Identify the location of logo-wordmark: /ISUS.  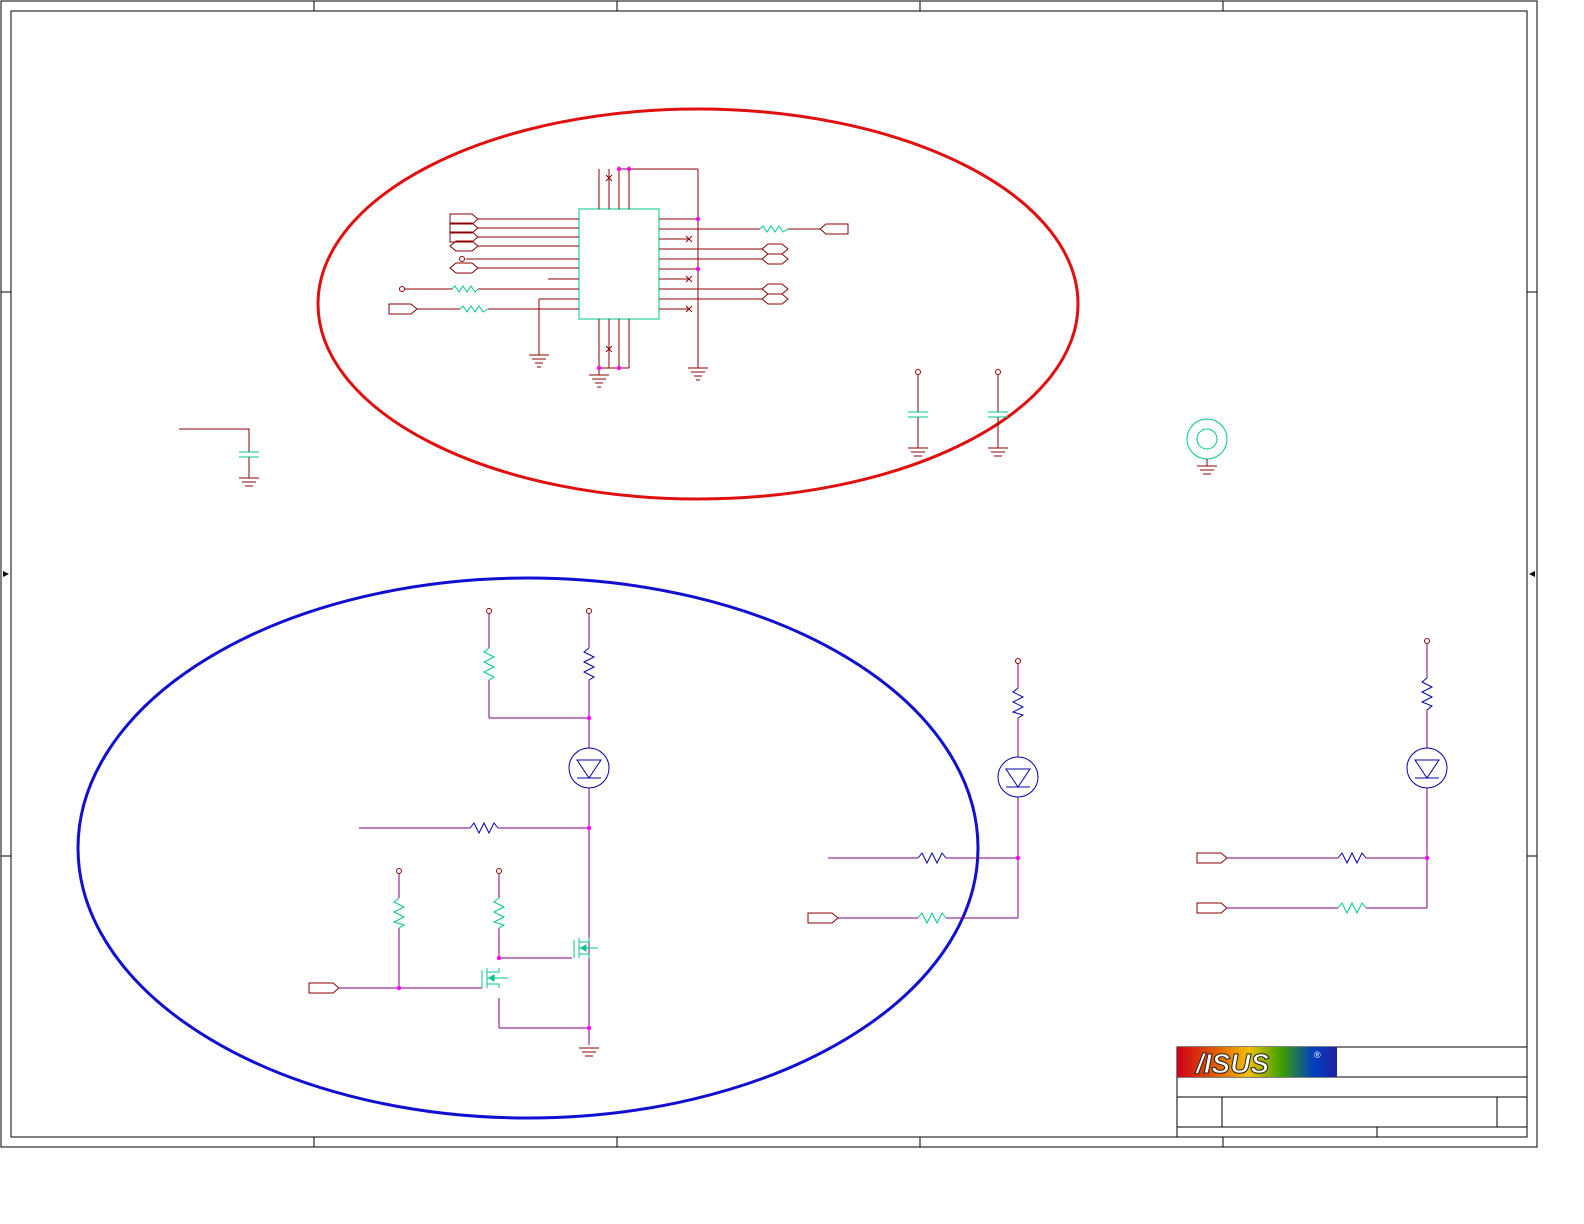
(1231, 1063).